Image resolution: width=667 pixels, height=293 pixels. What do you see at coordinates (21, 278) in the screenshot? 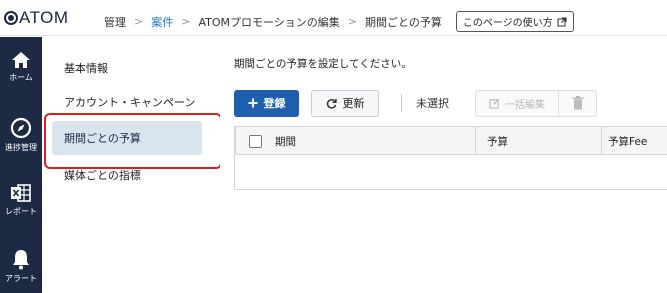
I see `rail-label-alert: アラート` at bounding box center [21, 278].